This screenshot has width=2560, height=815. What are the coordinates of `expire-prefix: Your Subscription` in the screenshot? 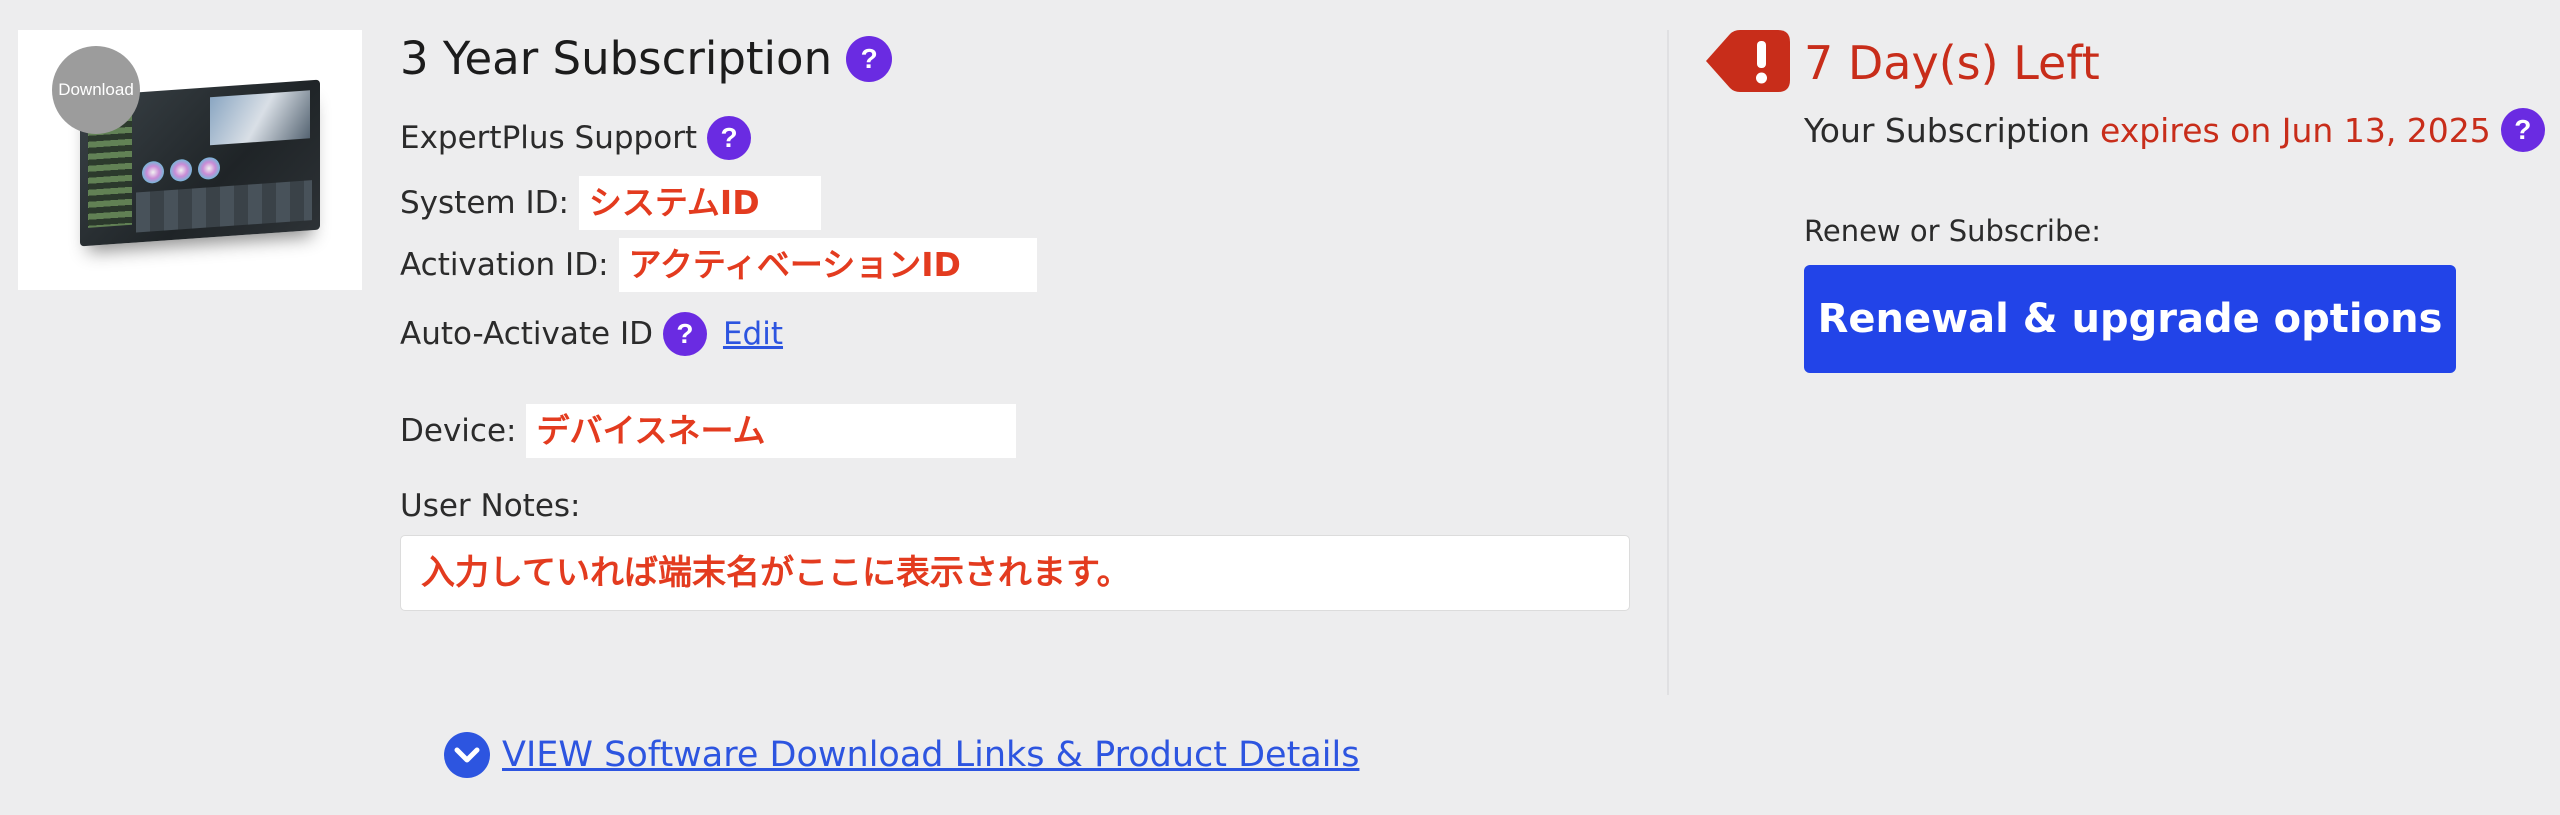 It's located at (1947, 130).